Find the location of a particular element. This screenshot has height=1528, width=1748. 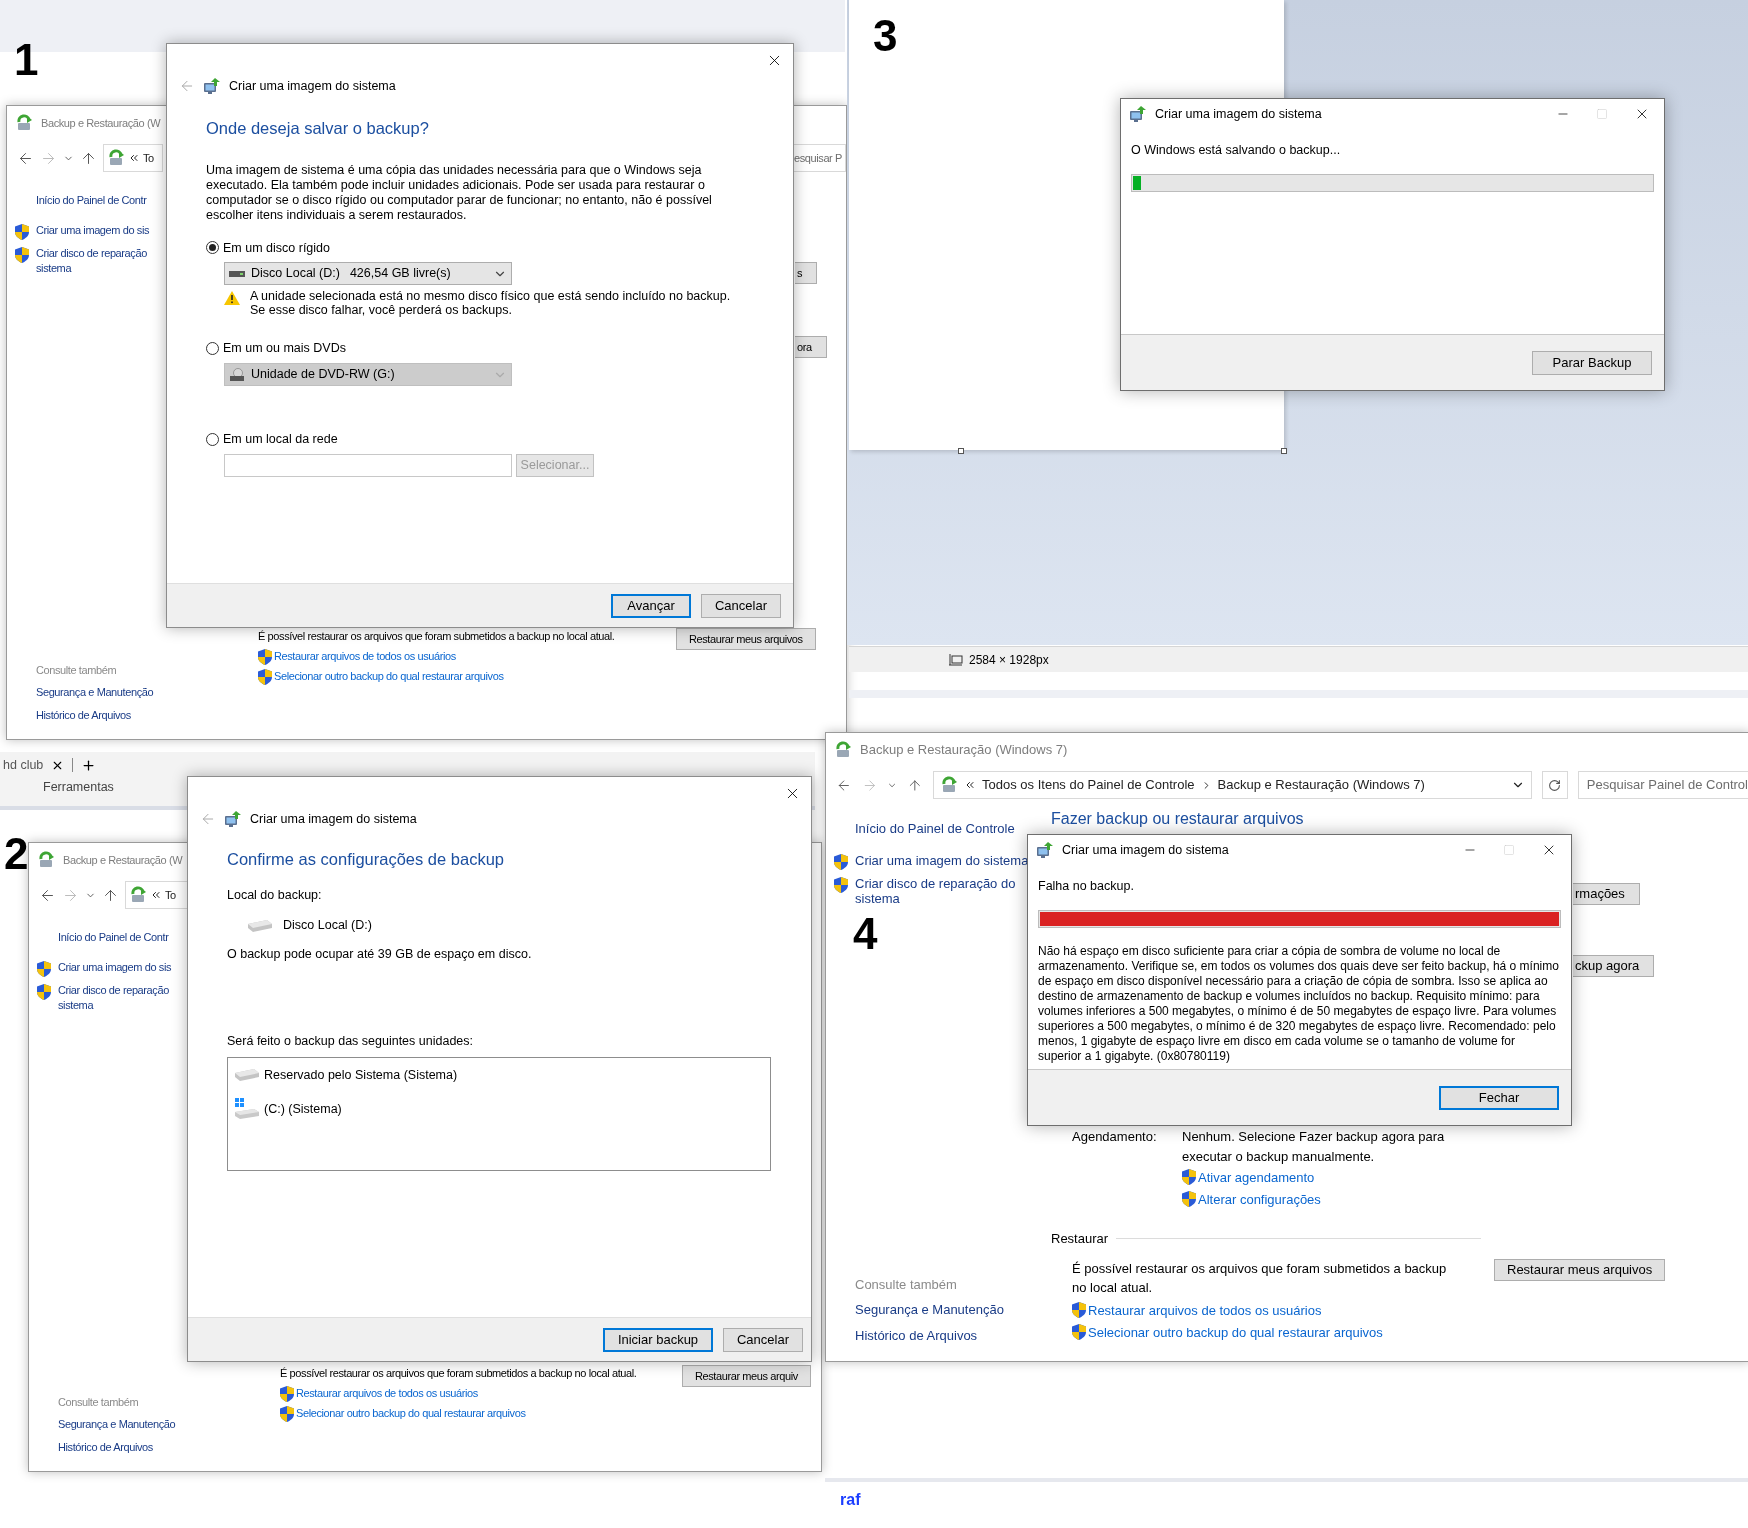

field-value: Nenhum. Selecione Fazer backup agora para executar o backup manualmente. is located at coordinates (1314, 1147).